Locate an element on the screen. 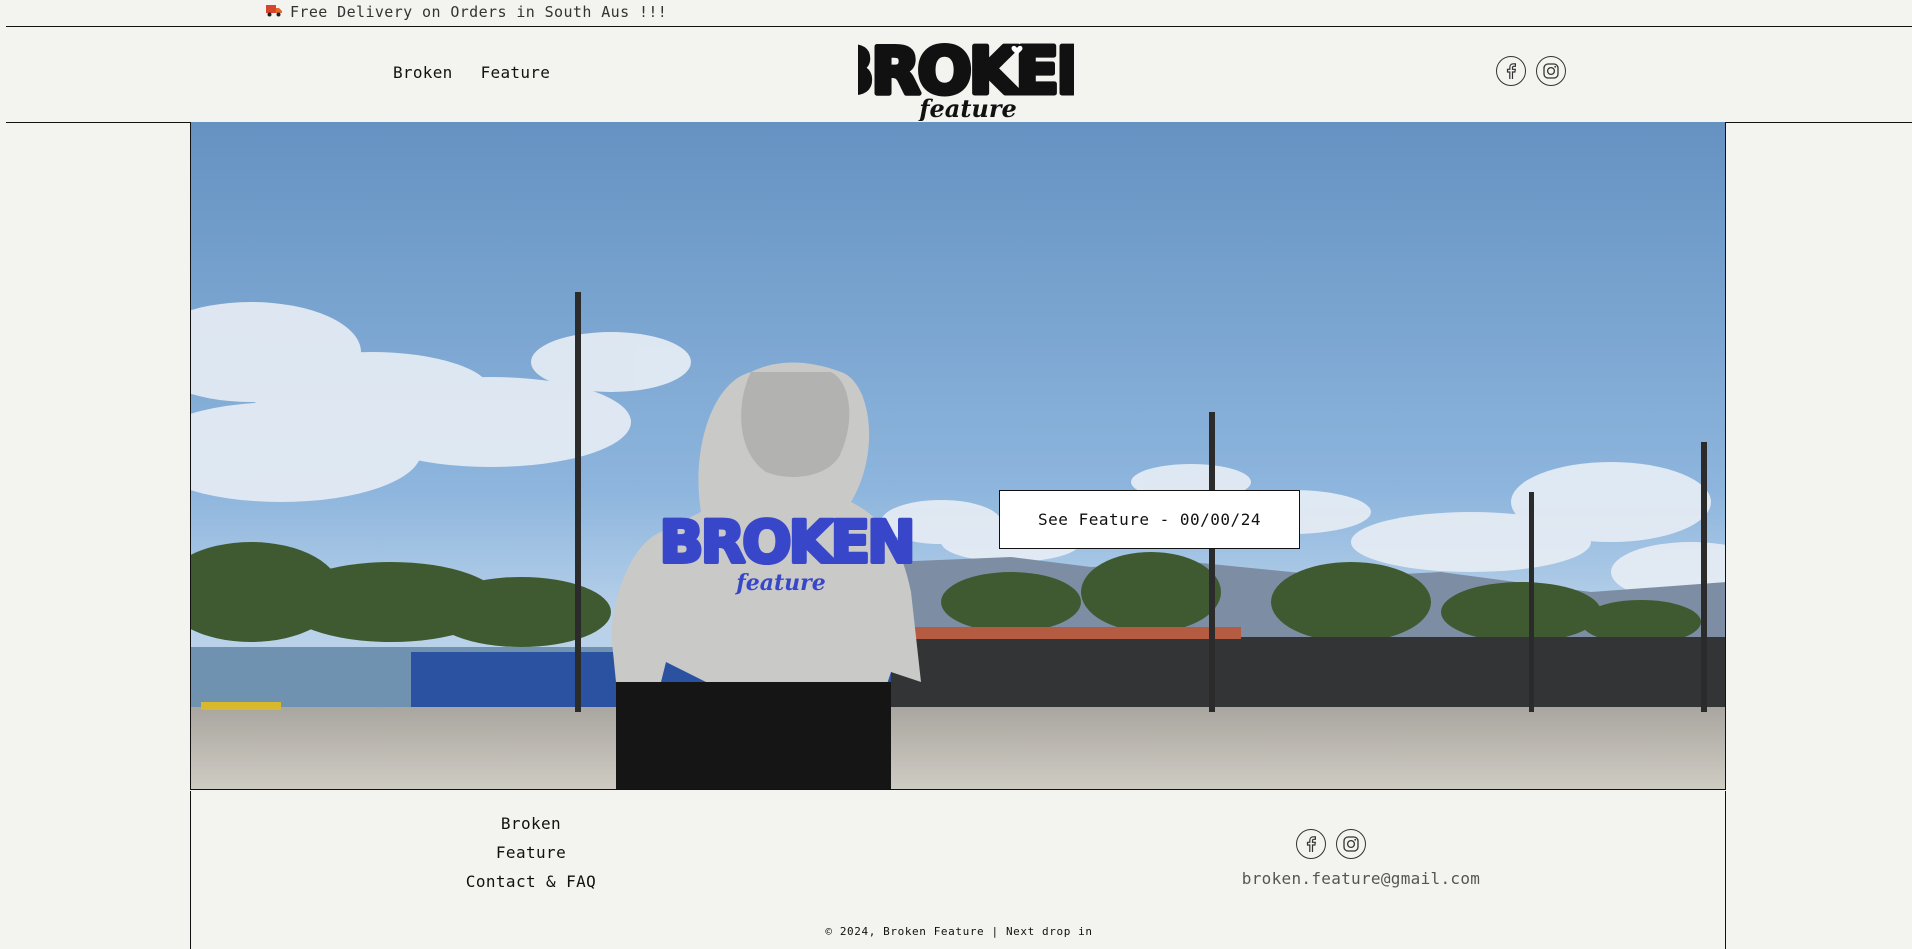  contact-email: broken.feature@gmail.com is located at coordinates (1361, 878).